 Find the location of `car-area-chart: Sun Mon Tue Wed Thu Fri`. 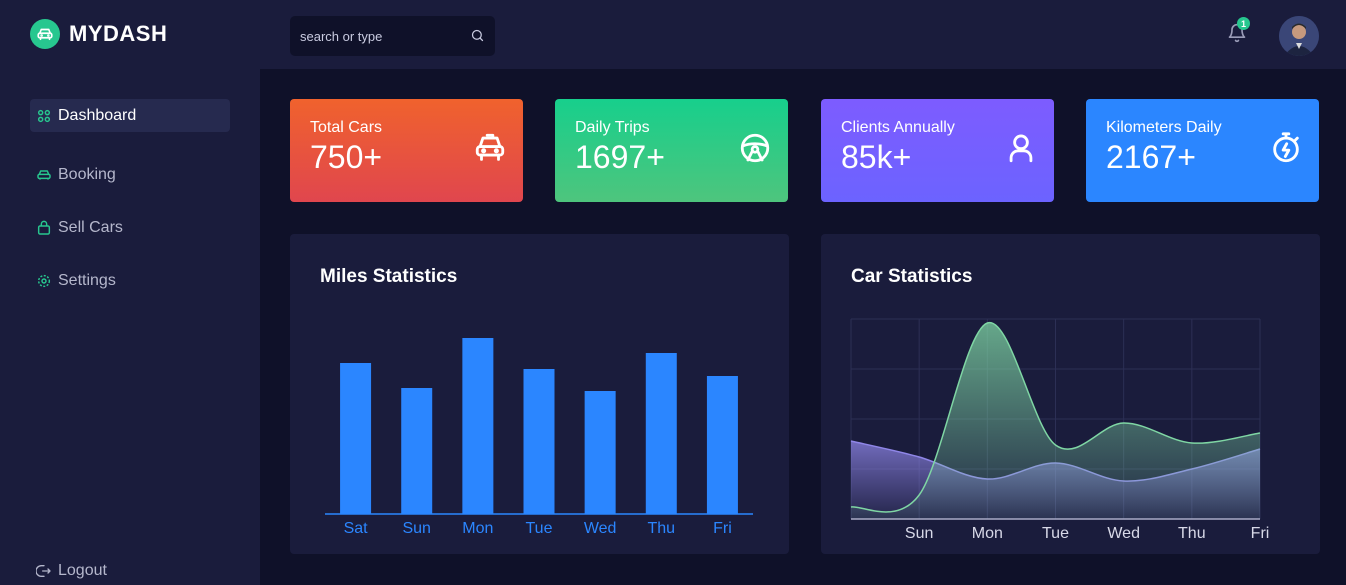

car-area-chart: Sun Mon Tue Wed Thu Fri is located at coordinates (1060, 430).